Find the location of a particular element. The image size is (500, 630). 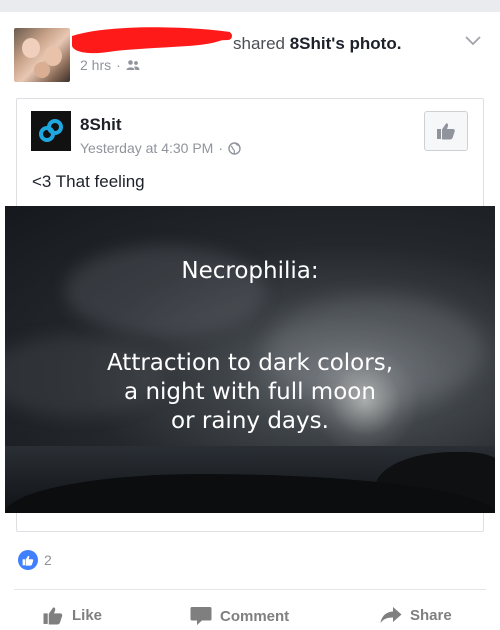

profile-avatar is located at coordinates (42, 55).